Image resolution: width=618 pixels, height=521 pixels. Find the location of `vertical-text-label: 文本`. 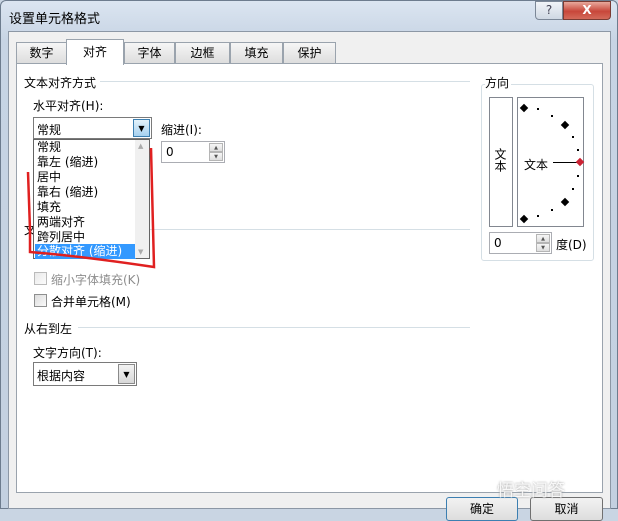

vertical-text-label: 文本 is located at coordinates (500, 160).